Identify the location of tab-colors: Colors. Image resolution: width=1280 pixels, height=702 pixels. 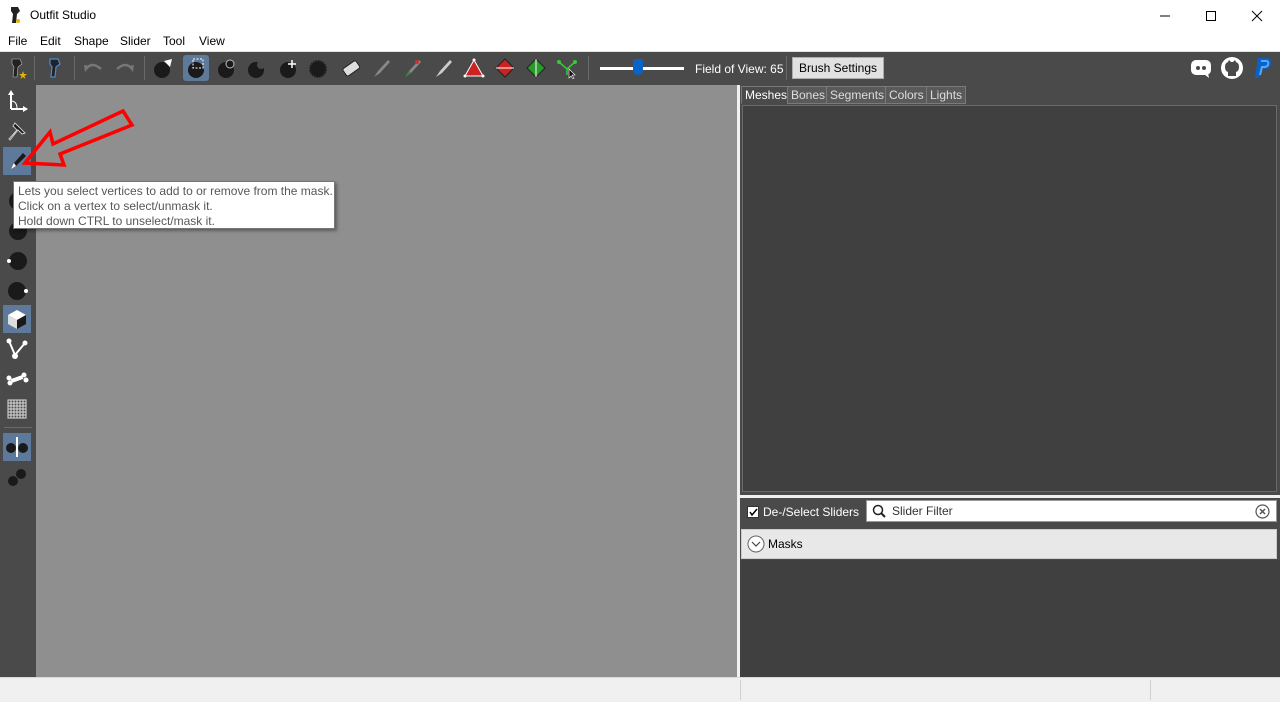
(906, 95).